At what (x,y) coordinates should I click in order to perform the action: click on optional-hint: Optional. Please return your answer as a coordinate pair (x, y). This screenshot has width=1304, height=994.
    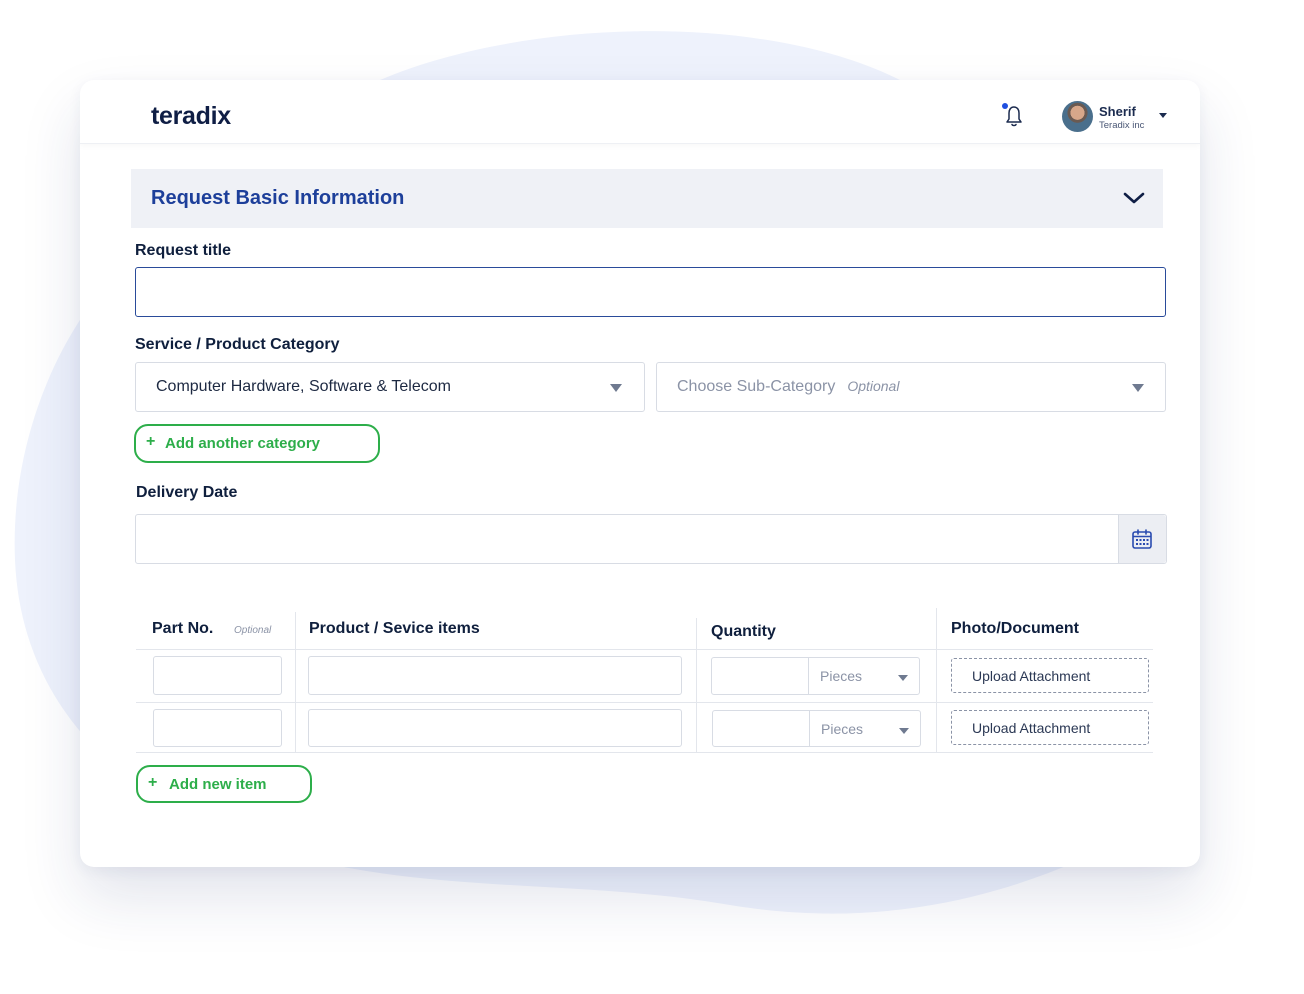
    Looking at the image, I should click on (873, 386).